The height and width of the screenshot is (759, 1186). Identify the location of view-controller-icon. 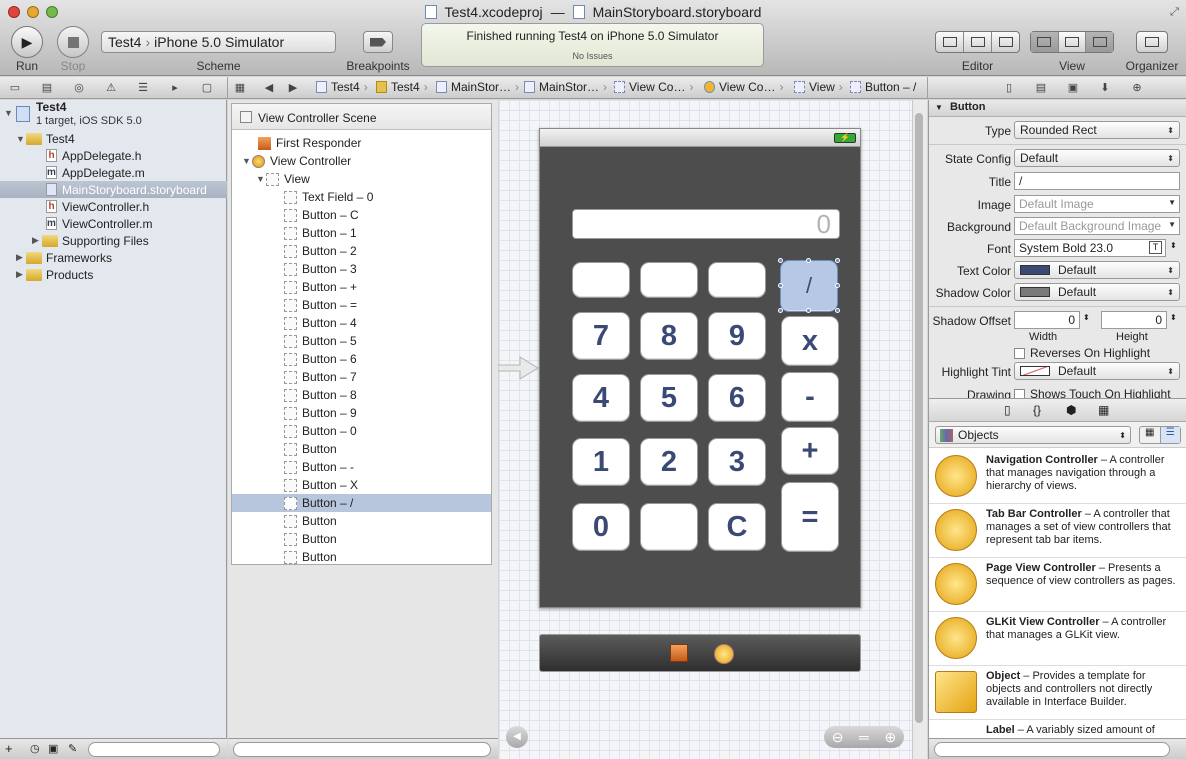
(724, 654).